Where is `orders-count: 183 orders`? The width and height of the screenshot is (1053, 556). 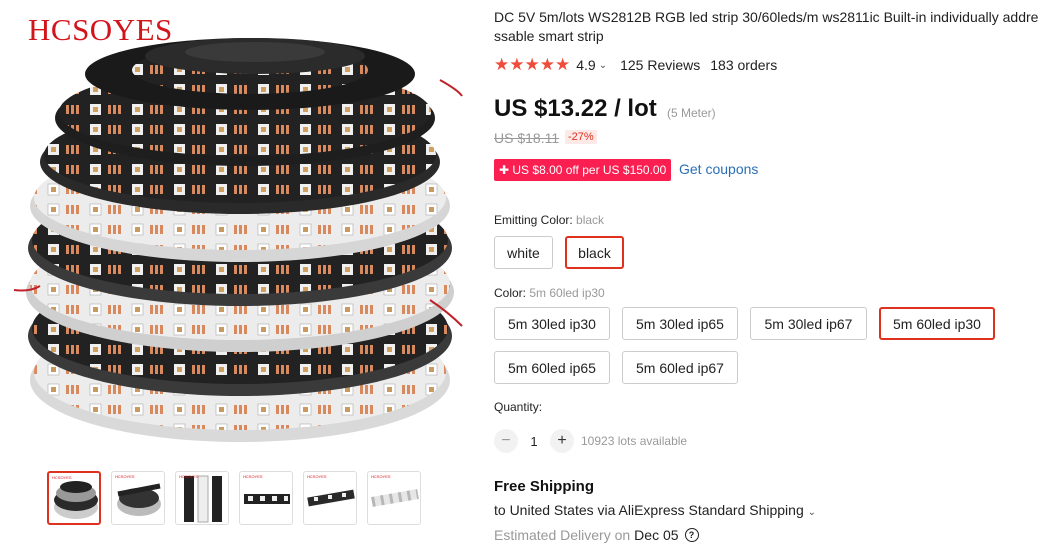 orders-count: 183 orders is located at coordinates (744, 65).